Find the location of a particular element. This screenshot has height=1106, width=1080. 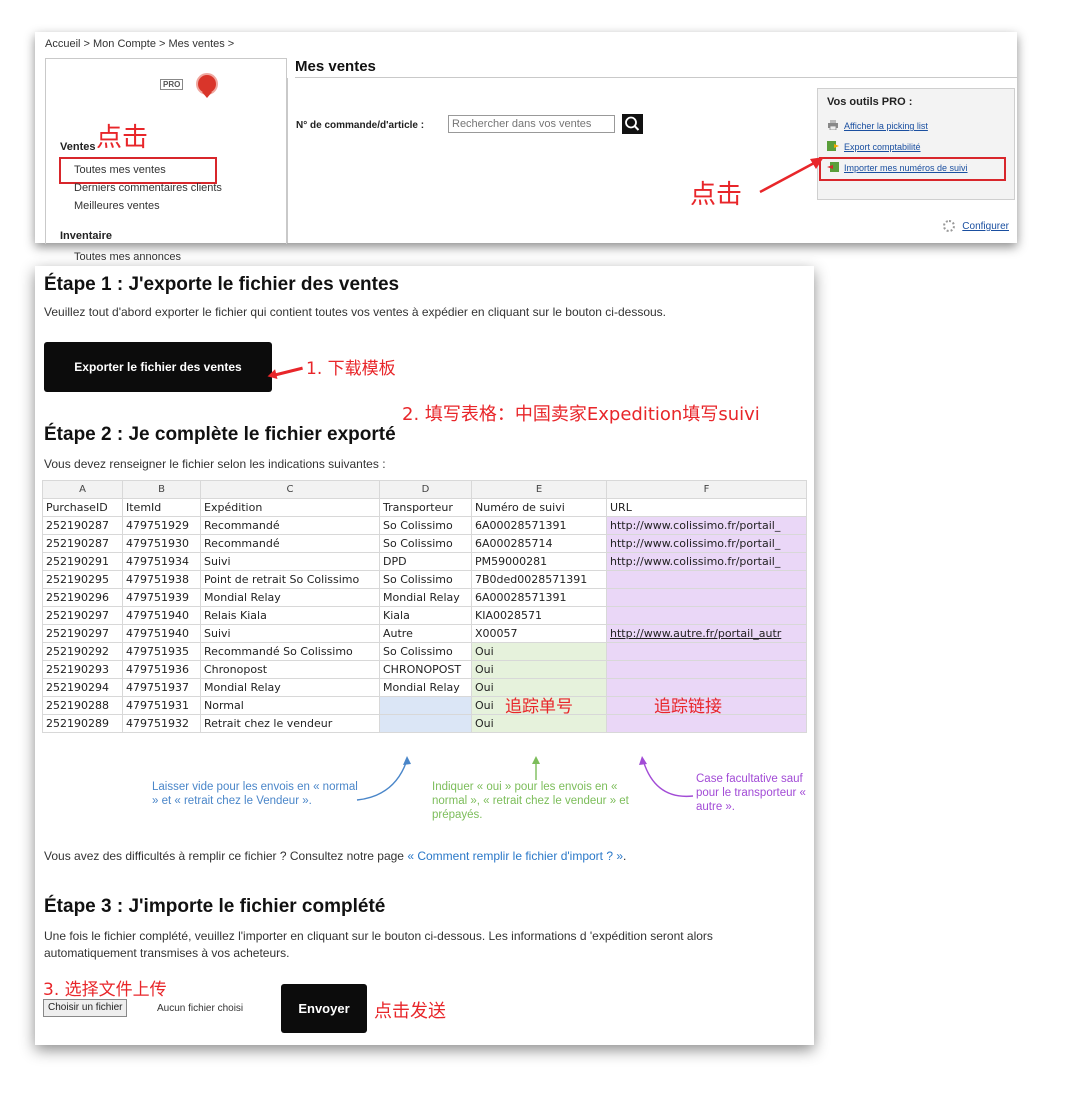

order-search-input is located at coordinates (531, 124).